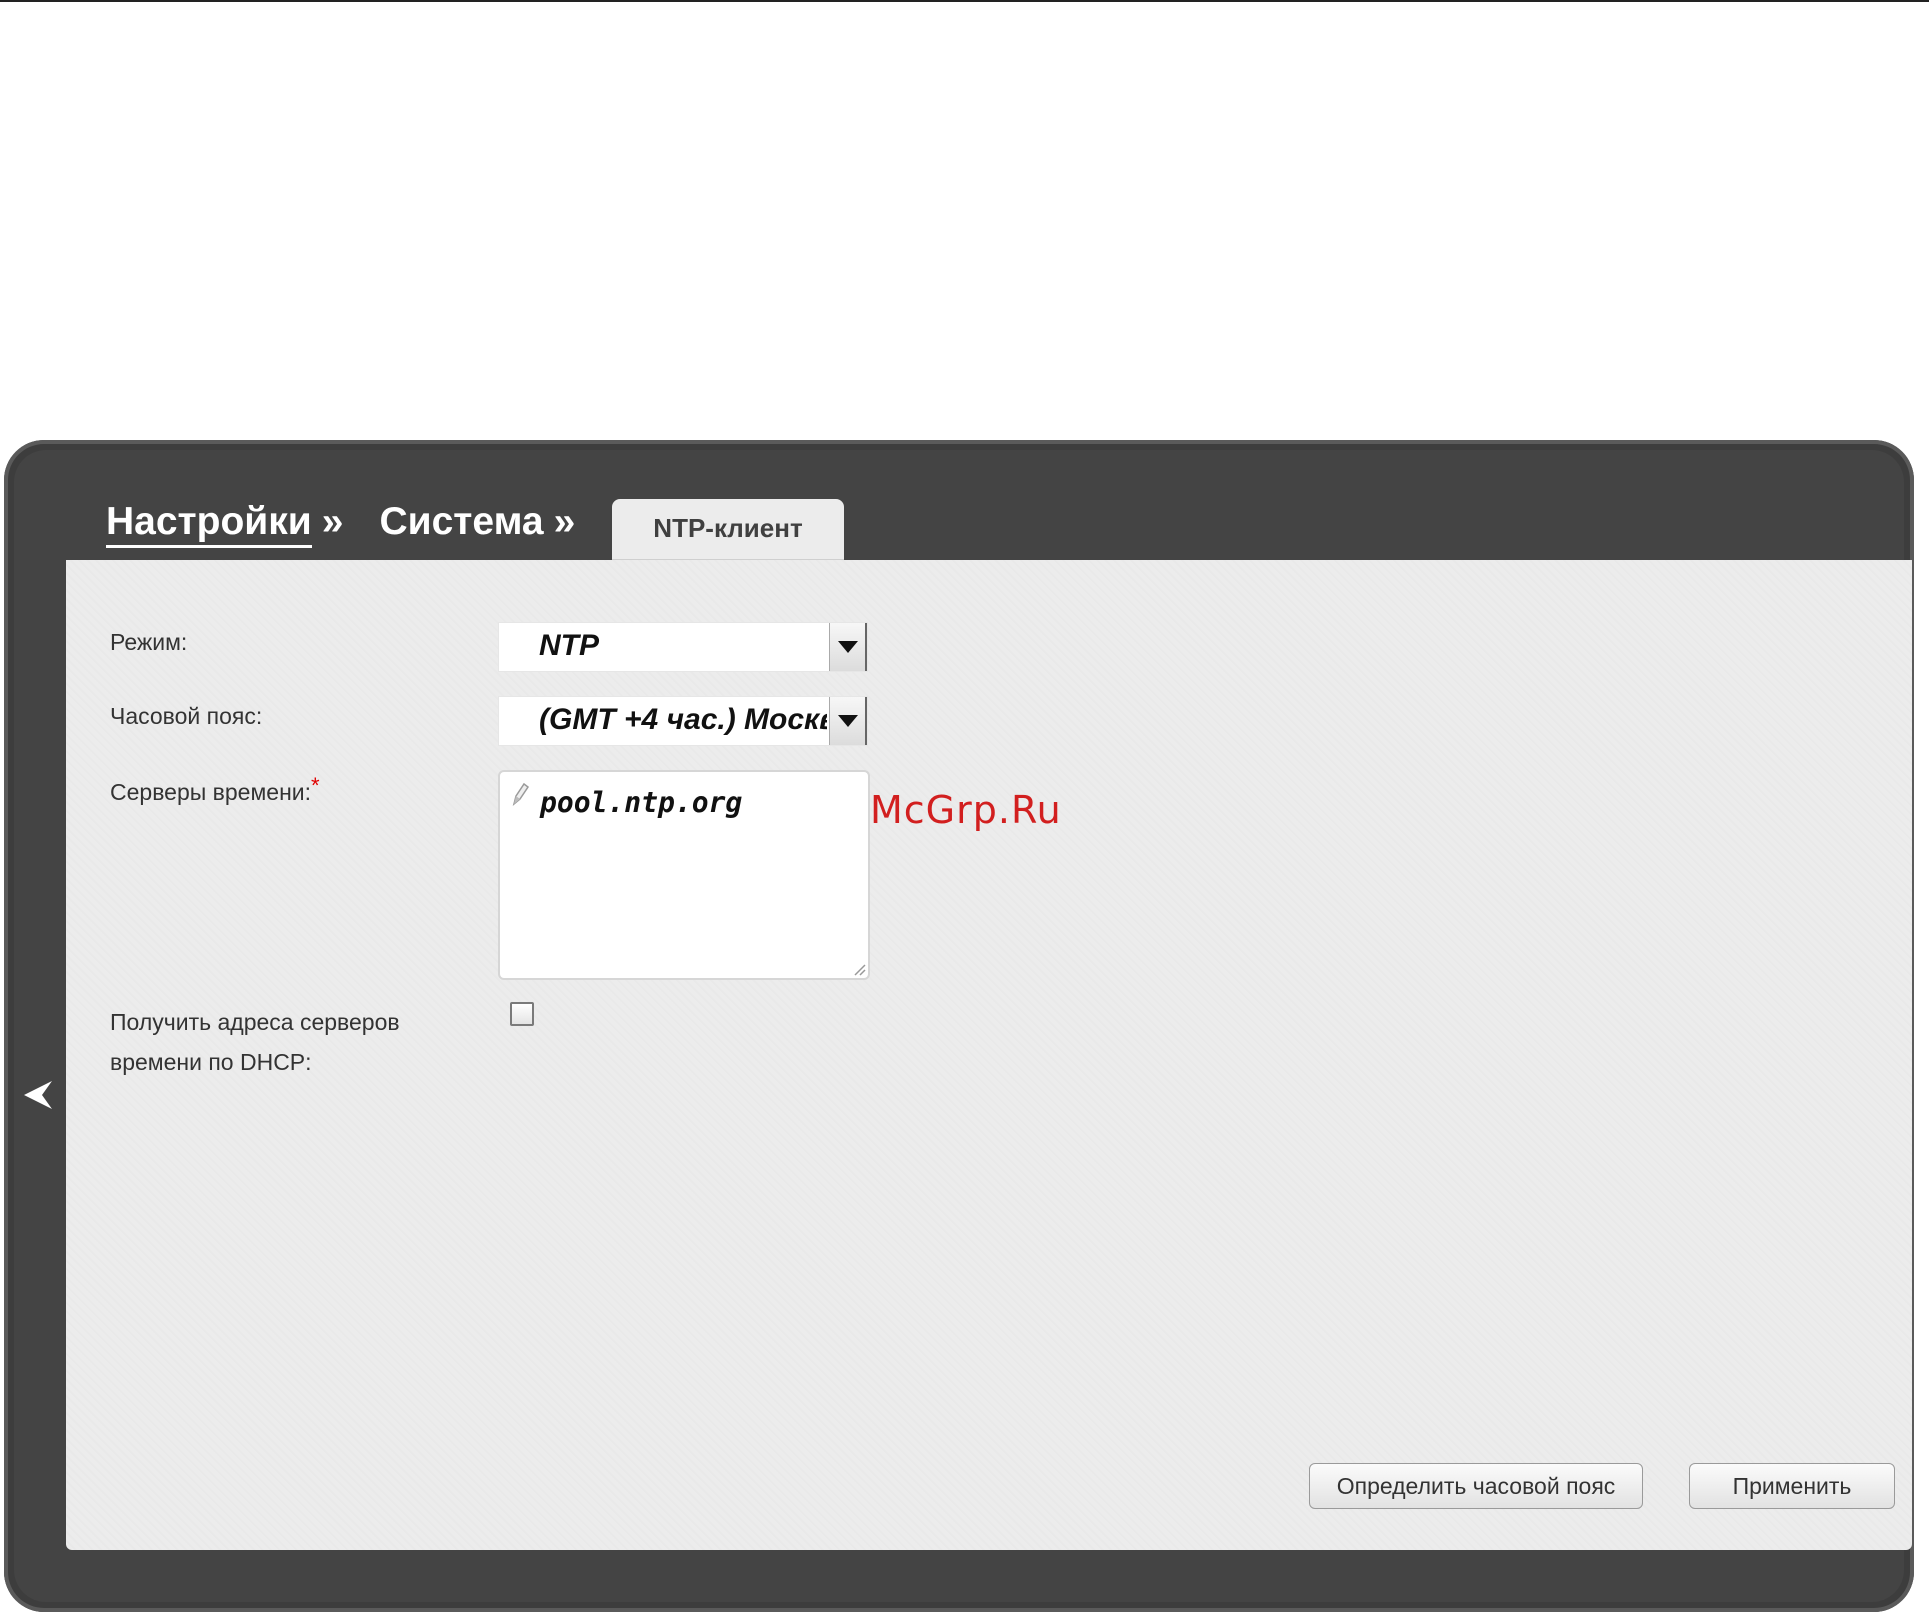  Describe the element at coordinates (641, 802) in the screenshot. I see `servers-textarea-value: pool.ntp.org` at that location.